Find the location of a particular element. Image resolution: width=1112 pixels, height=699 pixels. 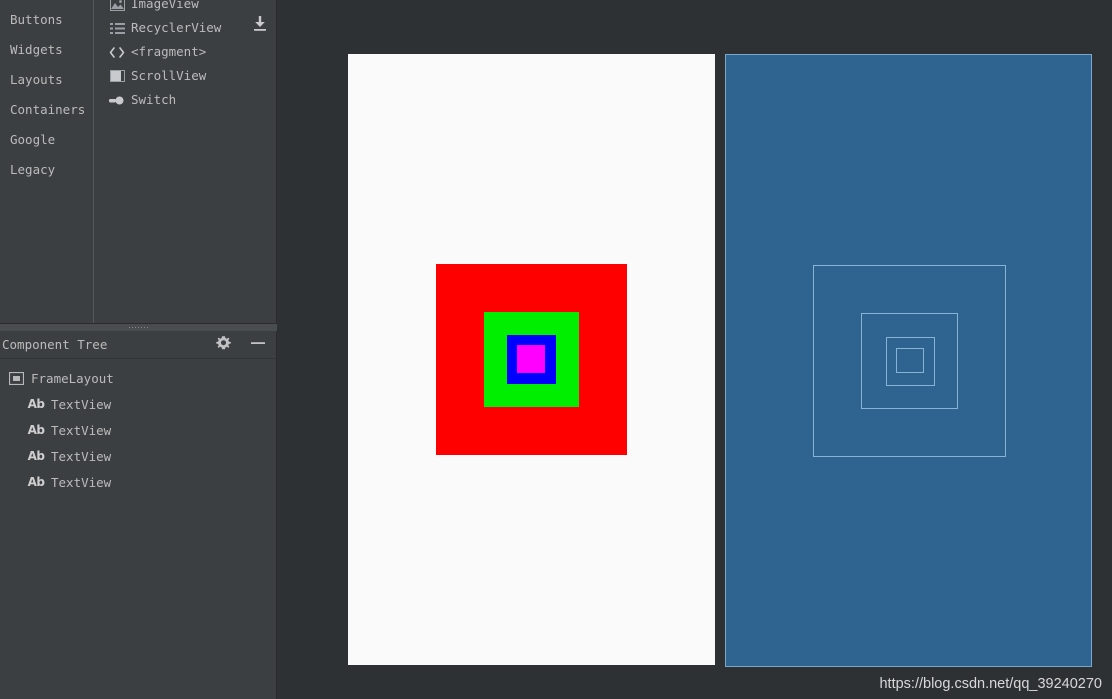

palette-category-containers: Containers is located at coordinates (46, 110).